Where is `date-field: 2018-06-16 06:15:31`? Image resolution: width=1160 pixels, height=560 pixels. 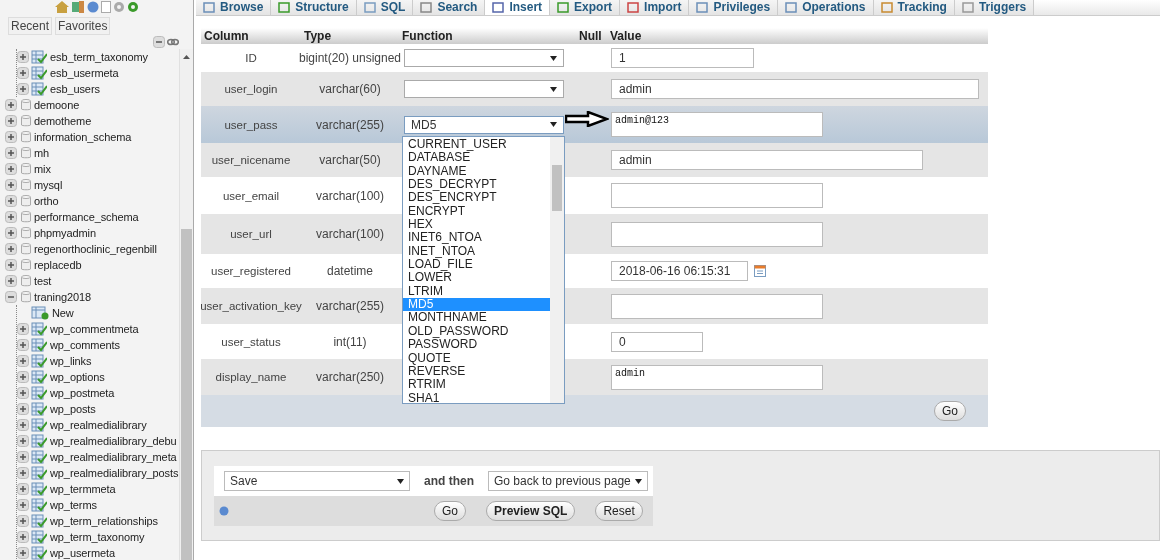 date-field: 2018-06-16 06:15:31 is located at coordinates (679, 271).